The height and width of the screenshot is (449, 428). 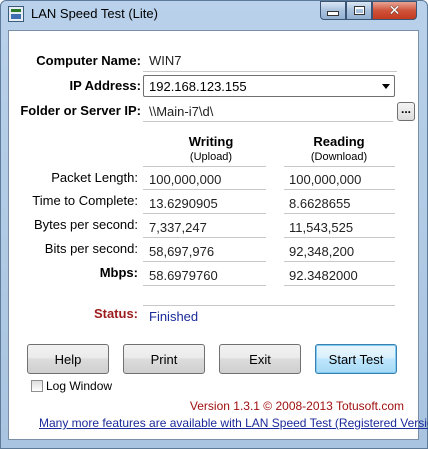 I want to click on version-text: Version 1.3.1 © 2008-2013 Totusoft.com, so click(x=296, y=406).